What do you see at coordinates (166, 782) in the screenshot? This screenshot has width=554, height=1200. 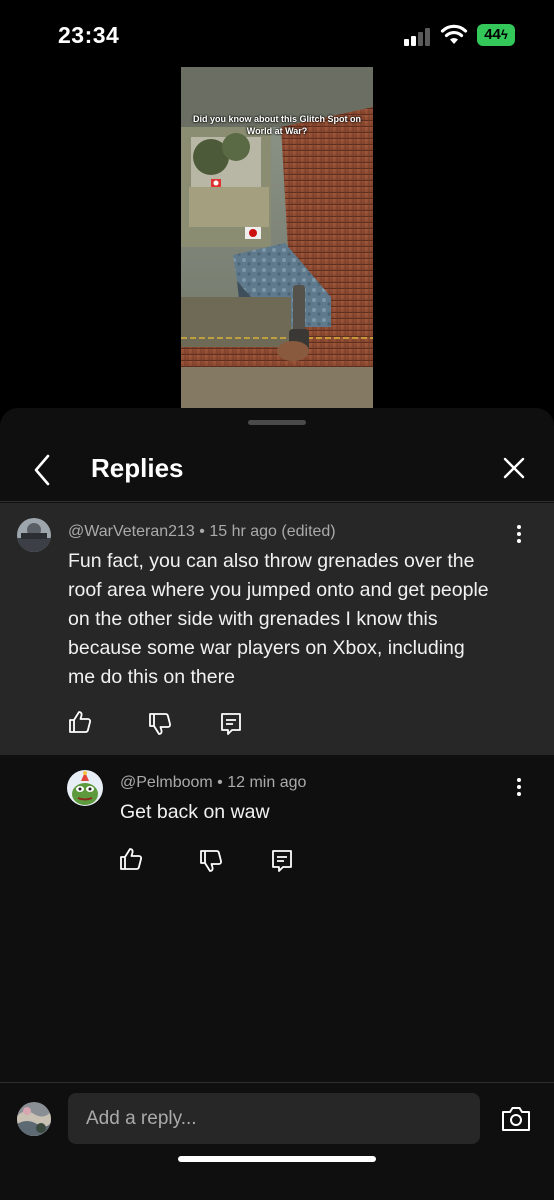 I see `reply-author: @Pelmboom` at bounding box center [166, 782].